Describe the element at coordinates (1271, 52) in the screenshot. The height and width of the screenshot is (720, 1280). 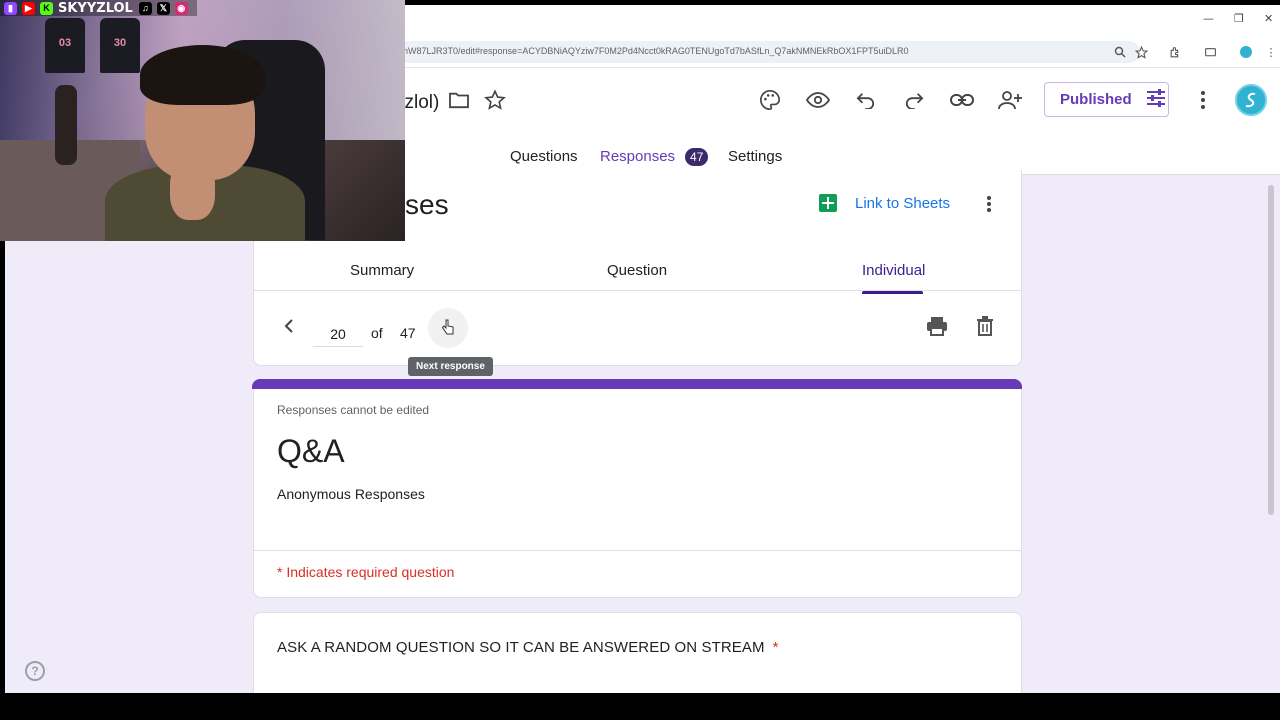
I see `browser-menu-icon: ⋮` at that location.